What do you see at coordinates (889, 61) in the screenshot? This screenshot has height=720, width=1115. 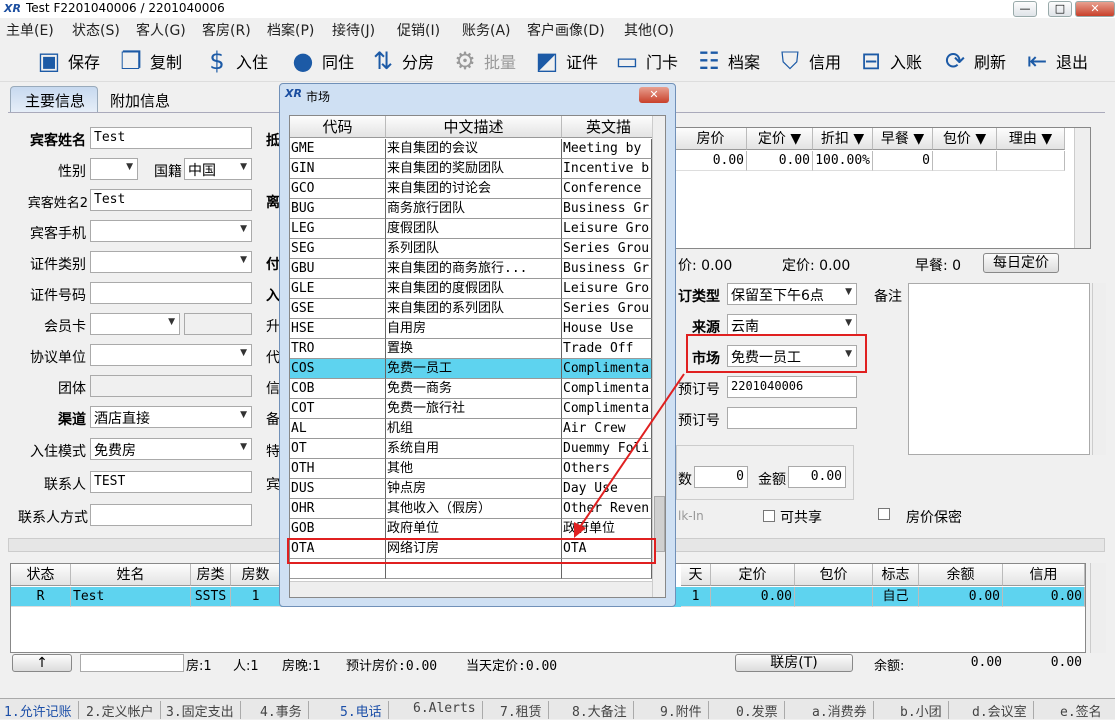 I see `post-button: ⊟ 入账` at bounding box center [889, 61].